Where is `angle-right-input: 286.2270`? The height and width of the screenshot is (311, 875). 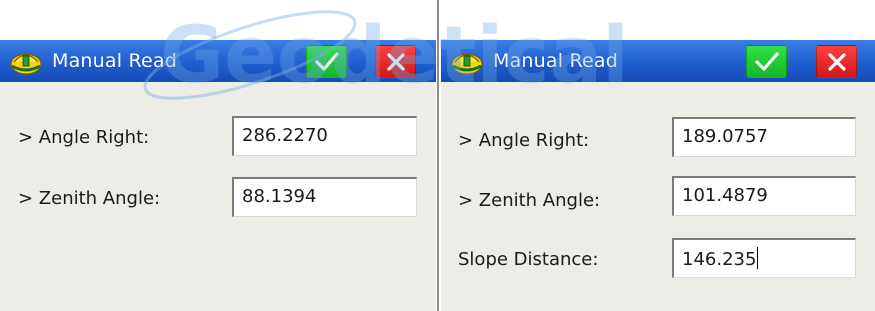 angle-right-input: 286.2270 is located at coordinates (324, 136).